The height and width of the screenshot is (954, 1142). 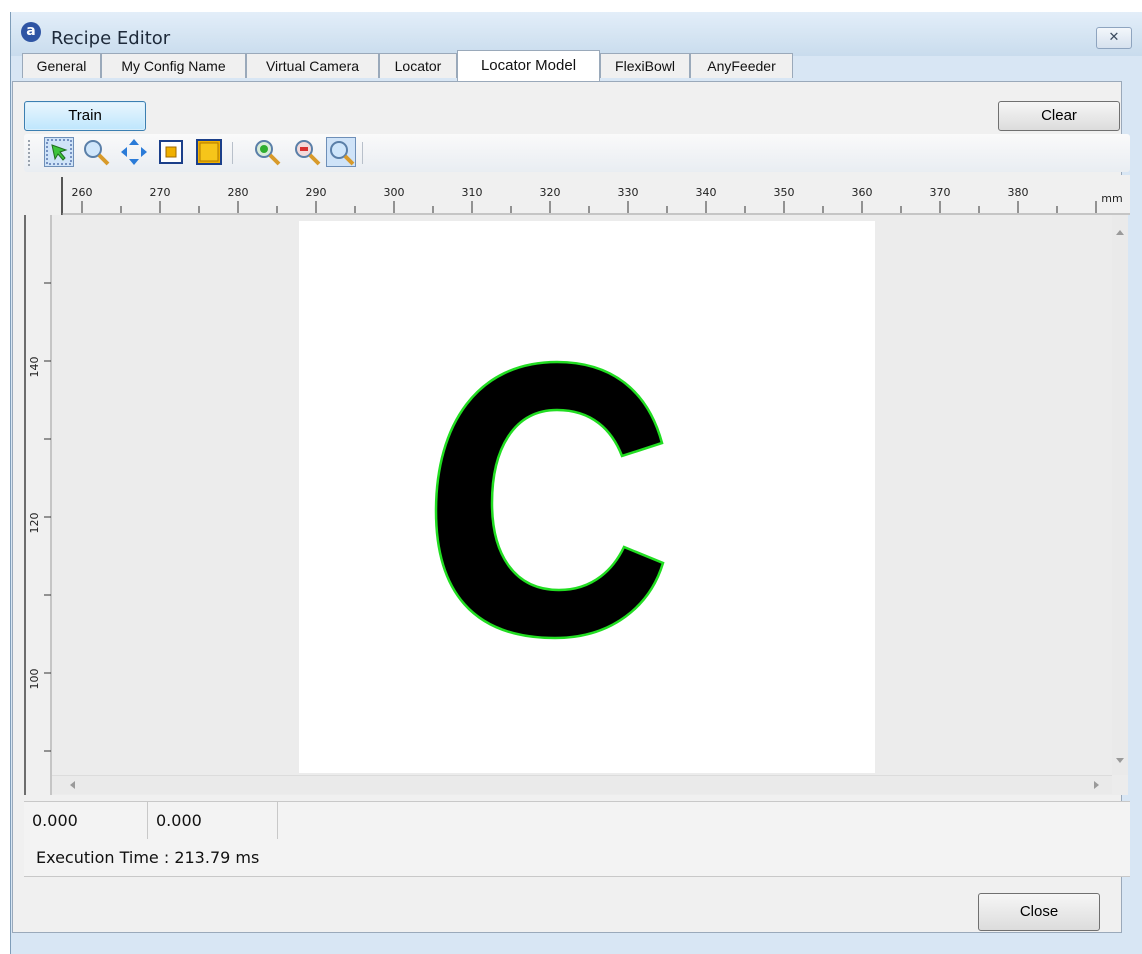 I want to click on vertical-ruler: 140 120 100, so click(x=38, y=505).